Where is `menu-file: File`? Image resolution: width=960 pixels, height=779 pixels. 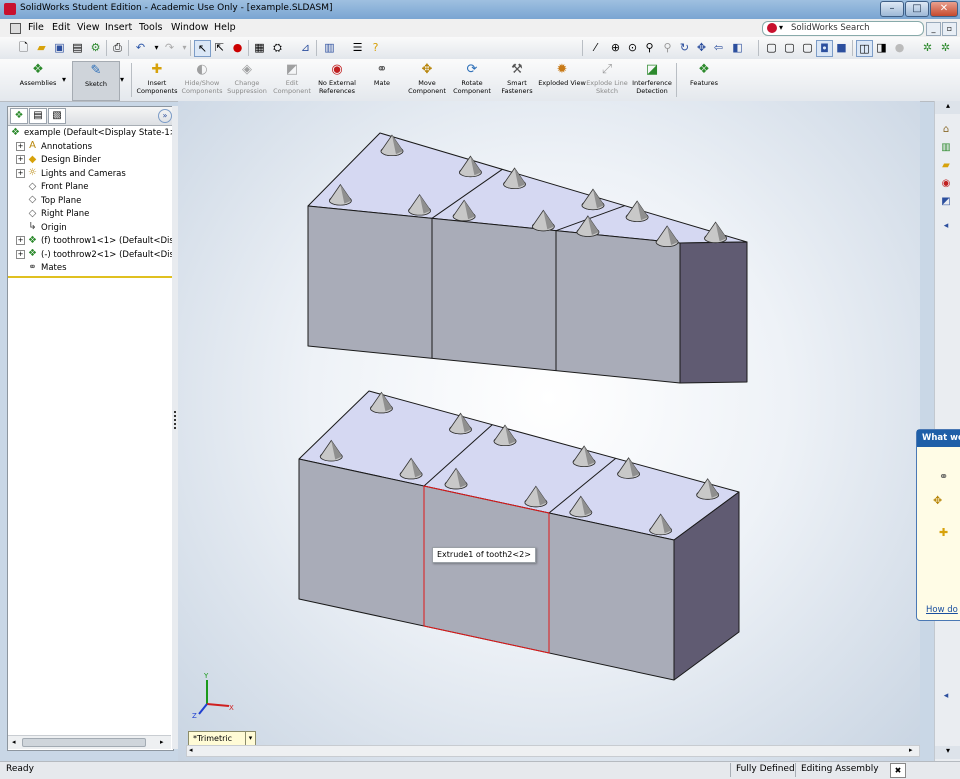
menu-file: File is located at coordinates (36, 27).